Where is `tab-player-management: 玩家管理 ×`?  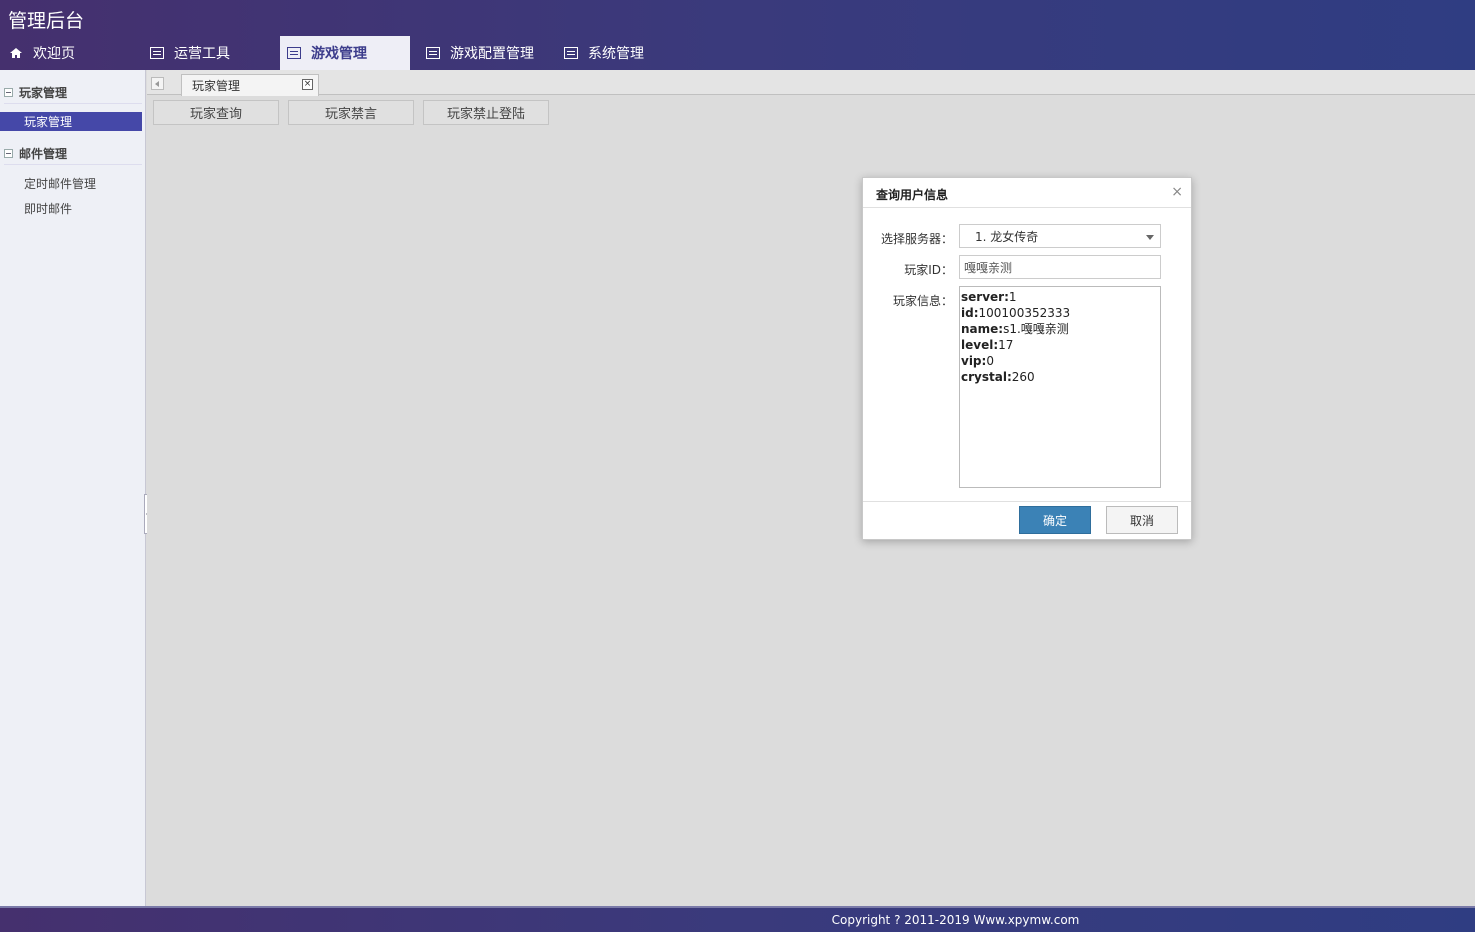 tab-player-management: 玩家管理 × is located at coordinates (250, 85).